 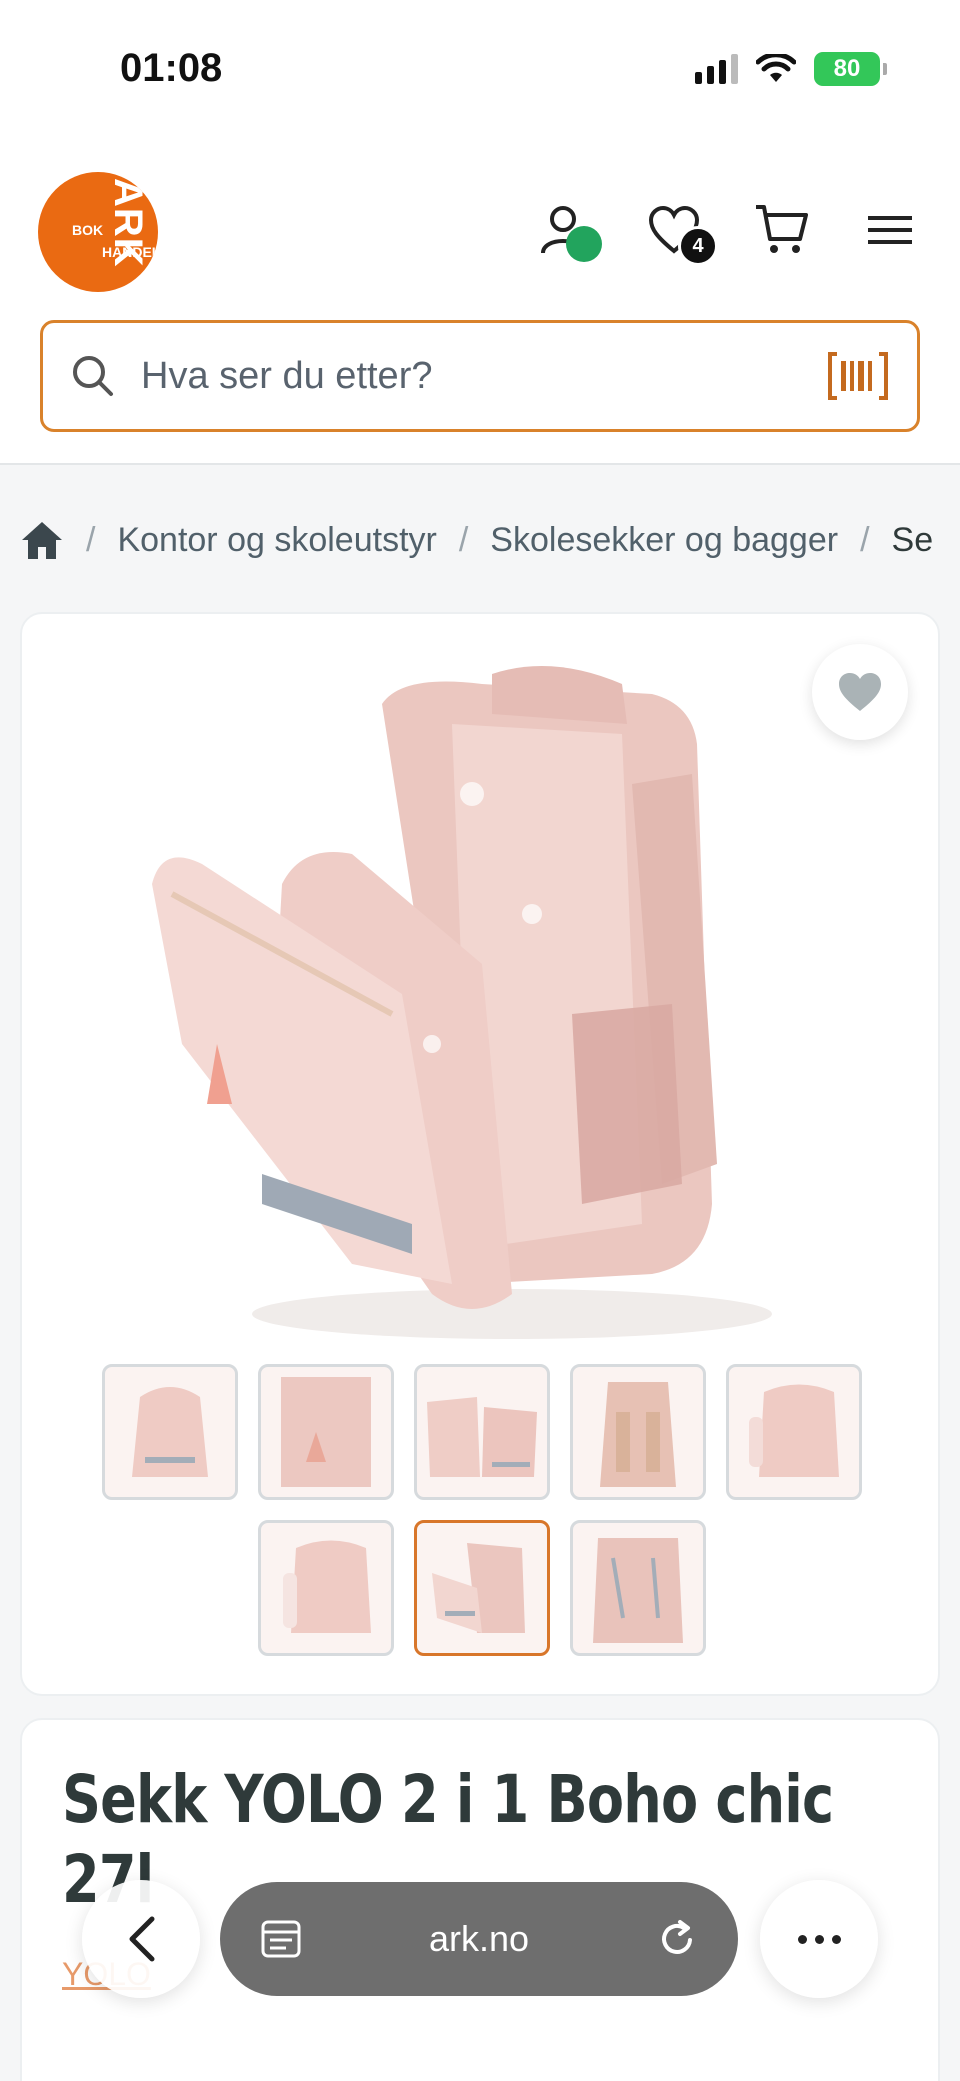 I want to click on breadcrumb-item-school-bags: Skolesekker og bagger, so click(x=664, y=540).